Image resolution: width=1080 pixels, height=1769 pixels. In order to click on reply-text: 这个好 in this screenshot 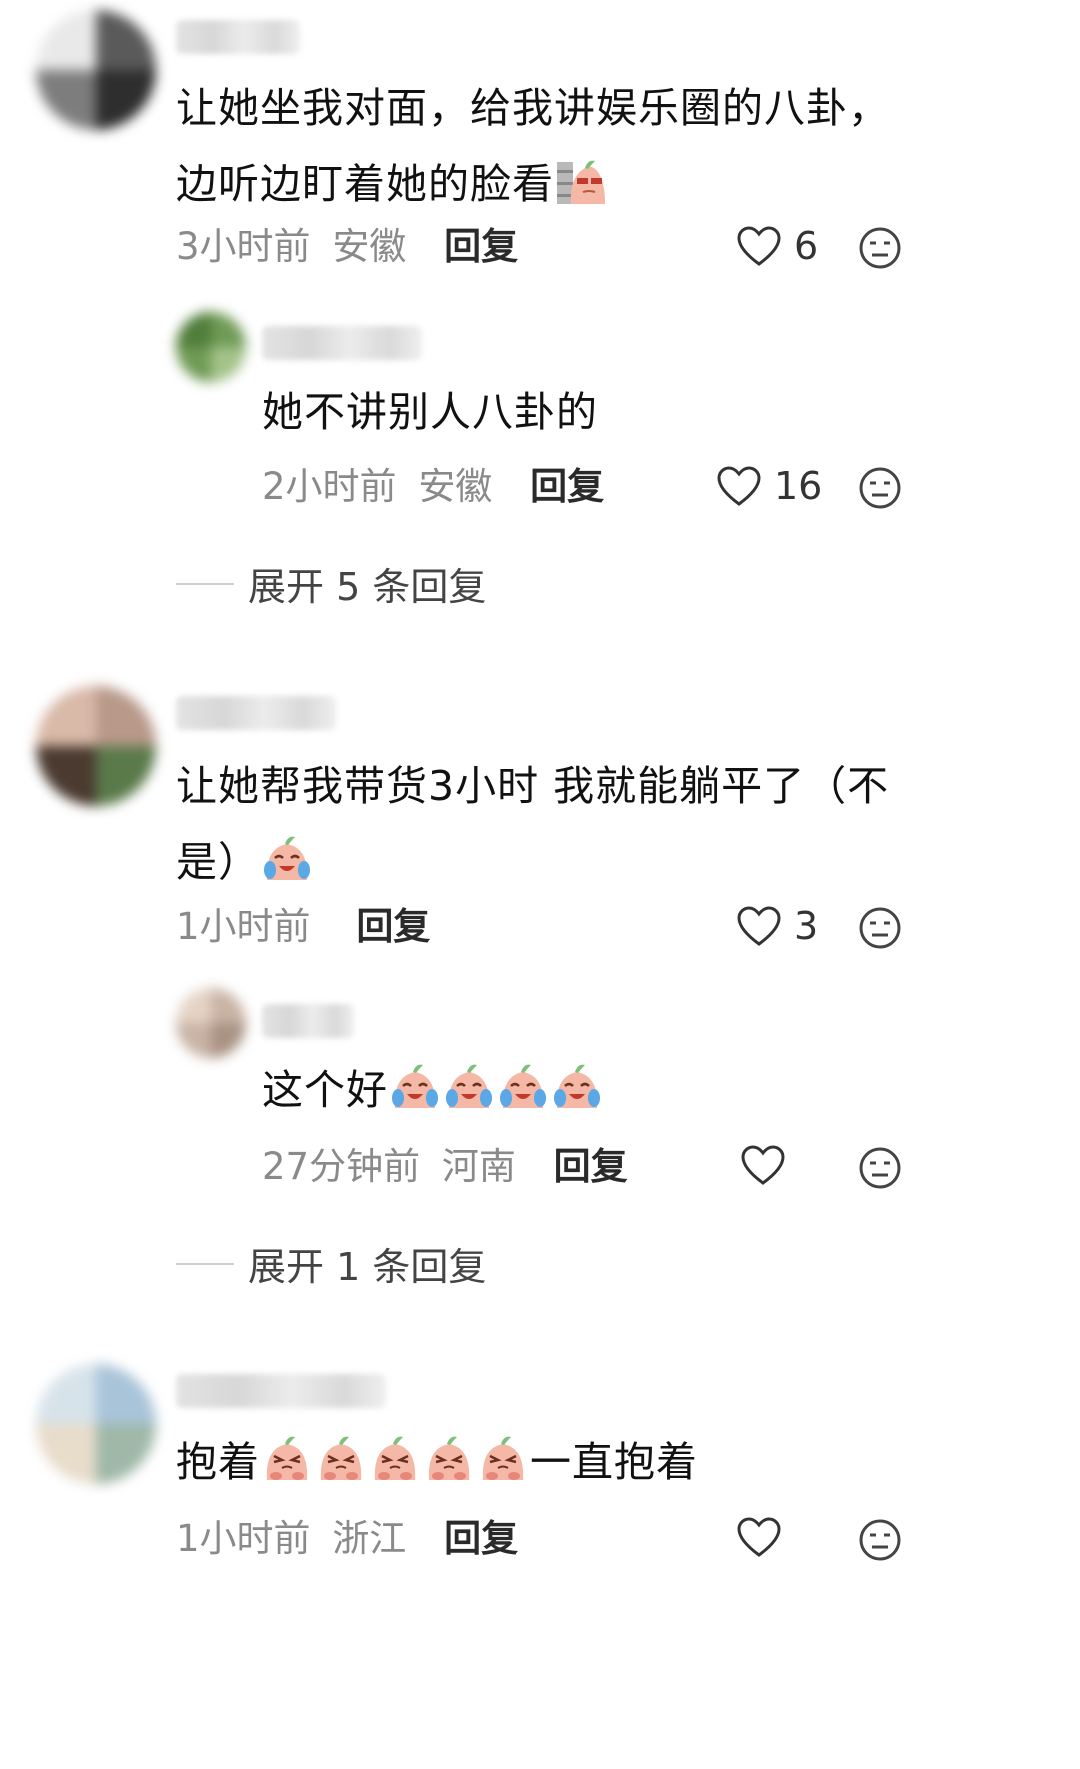, I will do `click(433, 1090)`.